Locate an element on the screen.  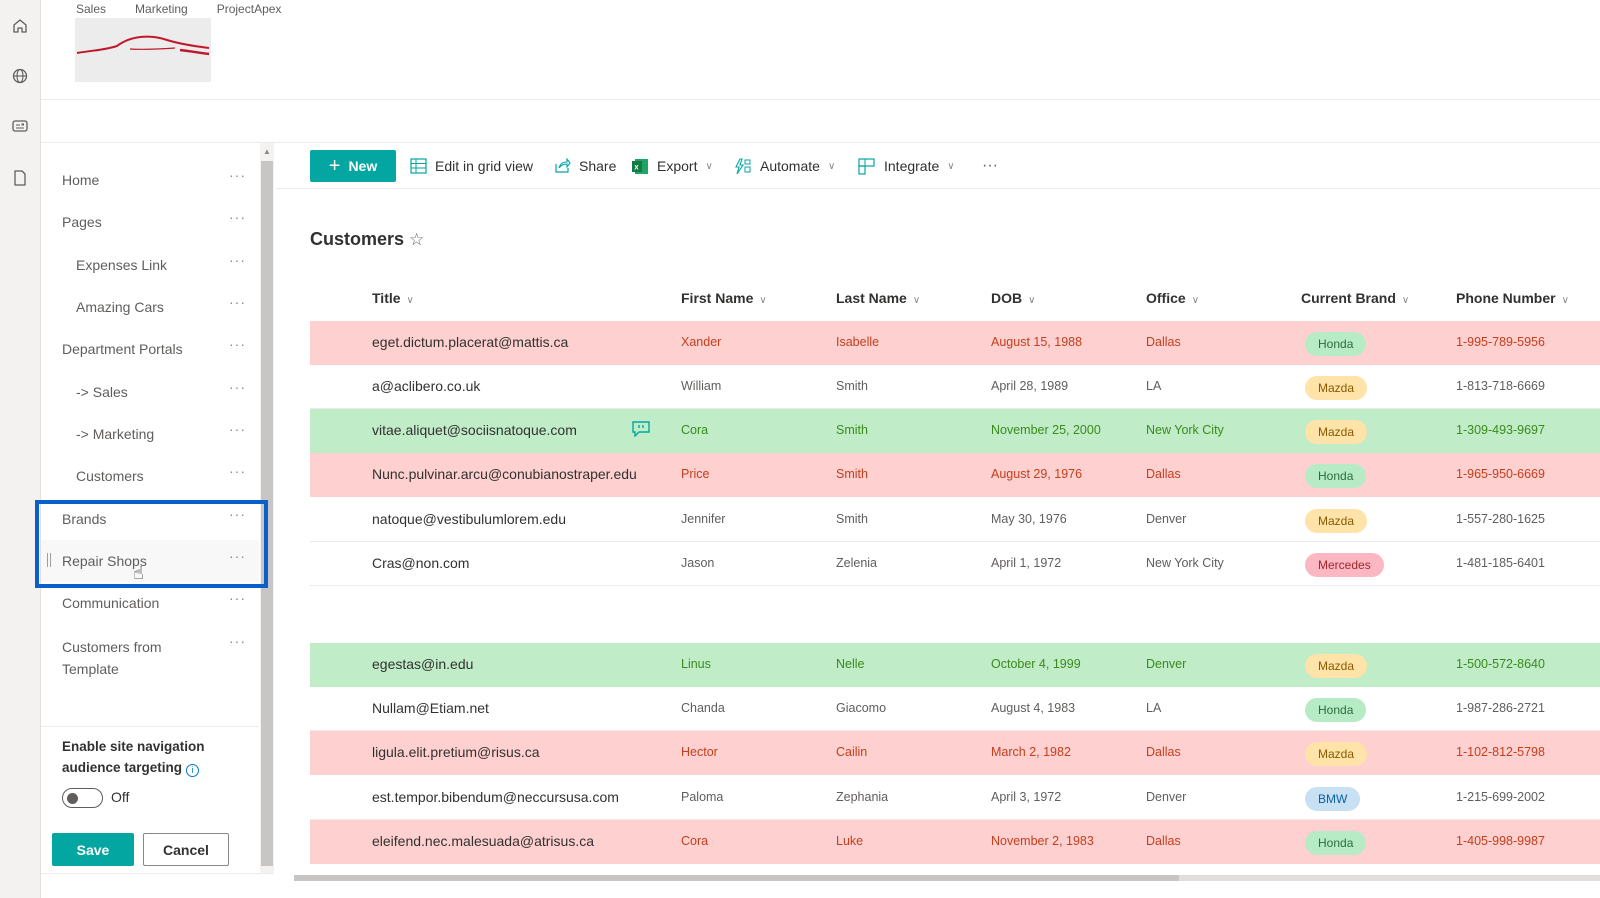
brand-badge: Mazda is located at coordinates (1336, 432).